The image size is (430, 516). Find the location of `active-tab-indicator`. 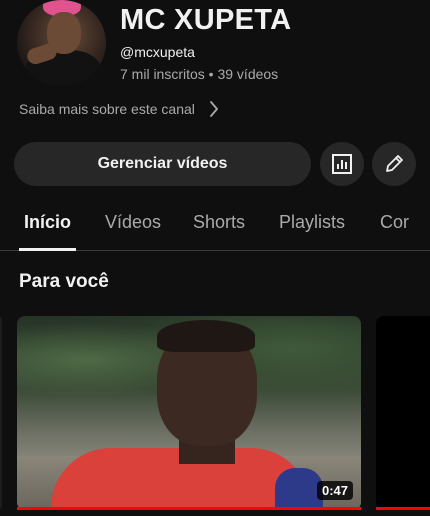

active-tab-indicator is located at coordinates (47, 249).